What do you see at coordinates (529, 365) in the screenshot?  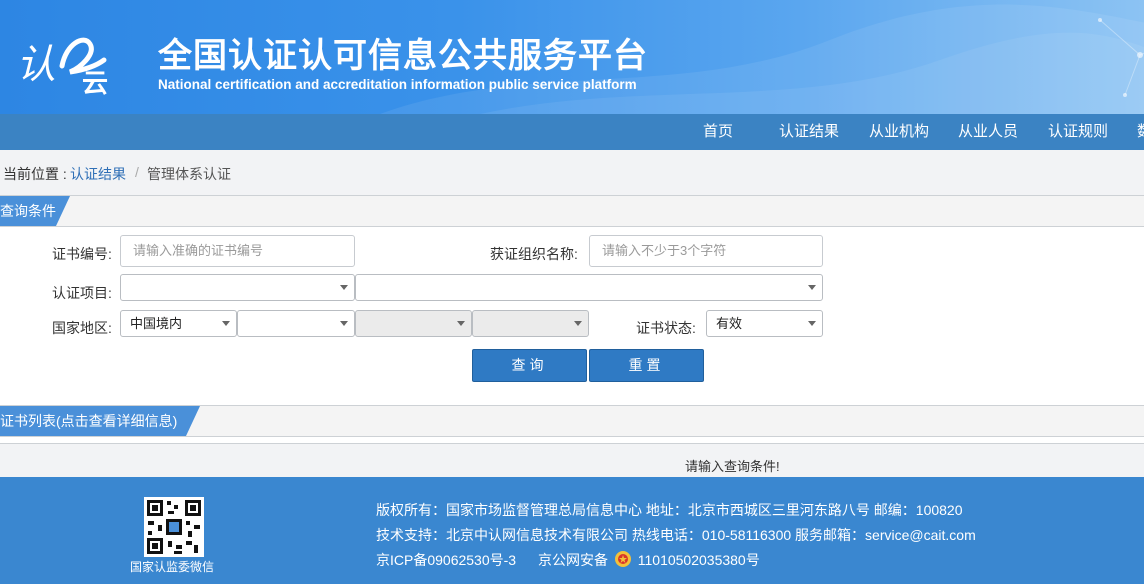 I see `search-button: 查询` at bounding box center [529, 365].